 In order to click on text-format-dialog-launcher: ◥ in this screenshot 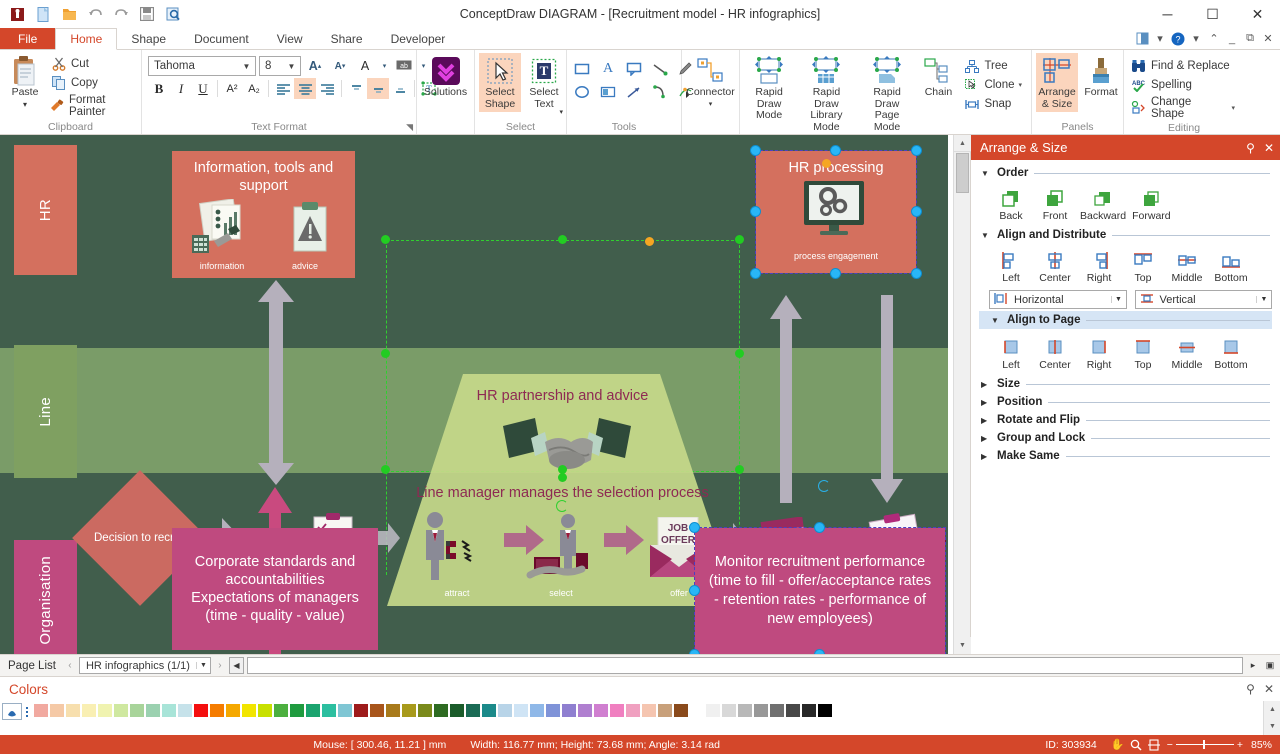, I will do `click(409, 127)`.